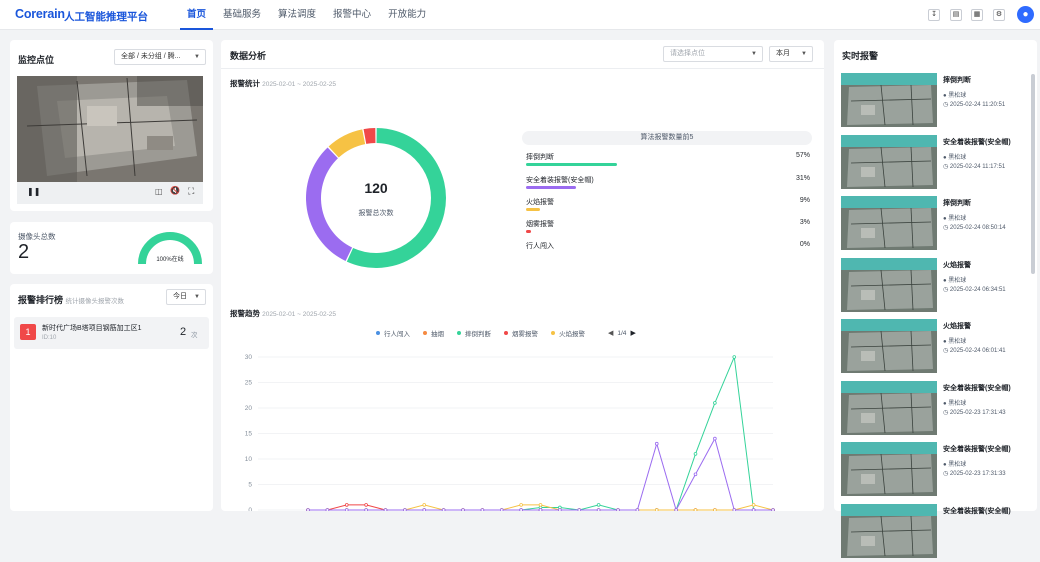 The width and height of the screenshot is (1040, 562). Describe the element at coordinates (977, 142) in the screenshot. I see `alarm-type: 安全着装报警(安全帽)` at that location.